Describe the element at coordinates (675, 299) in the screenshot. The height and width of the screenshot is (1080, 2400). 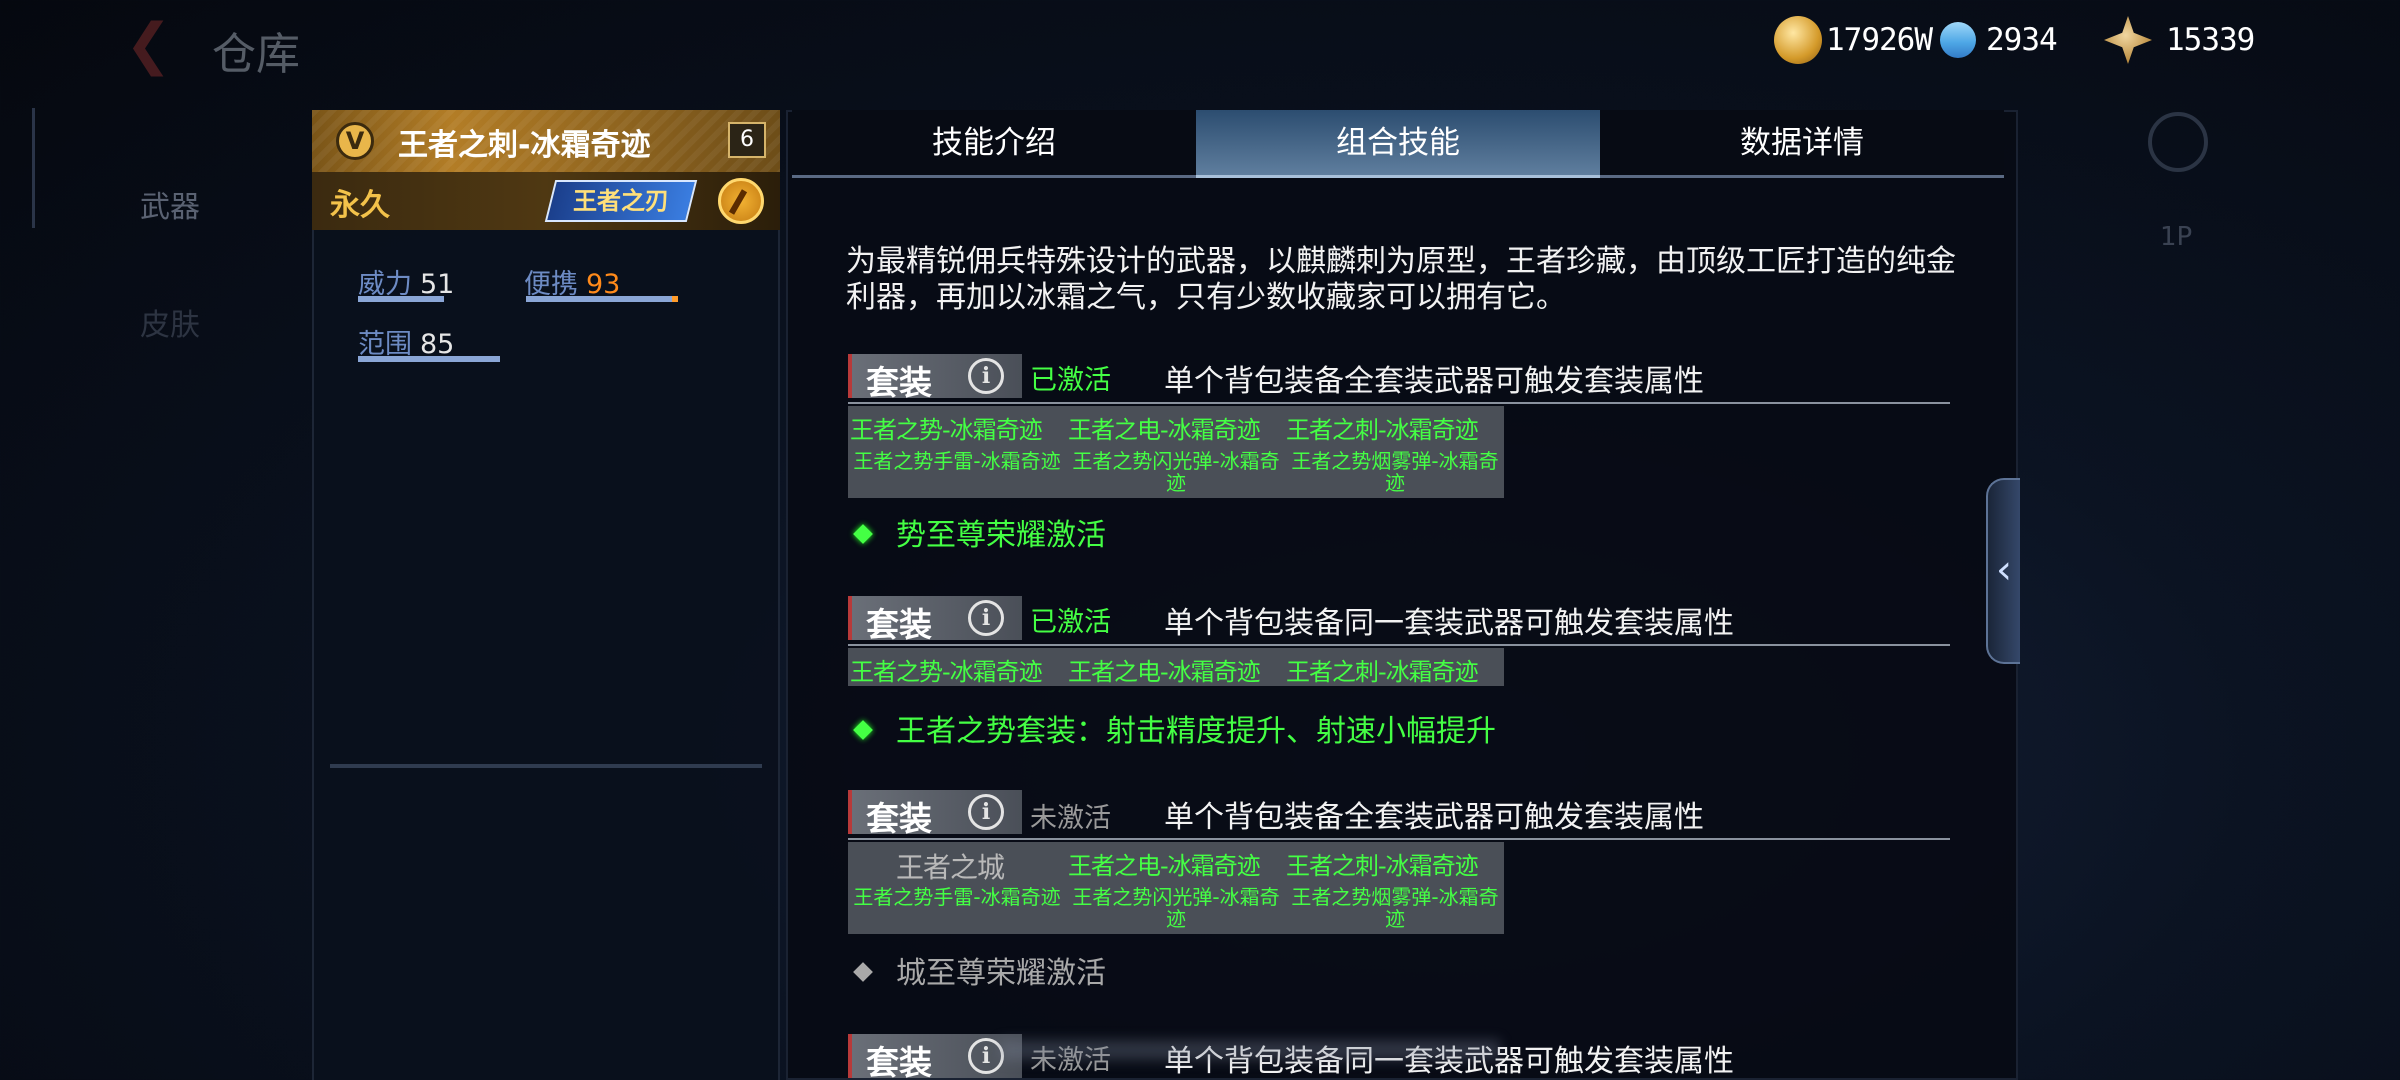
I see `stat-bar-bonus` at that location.